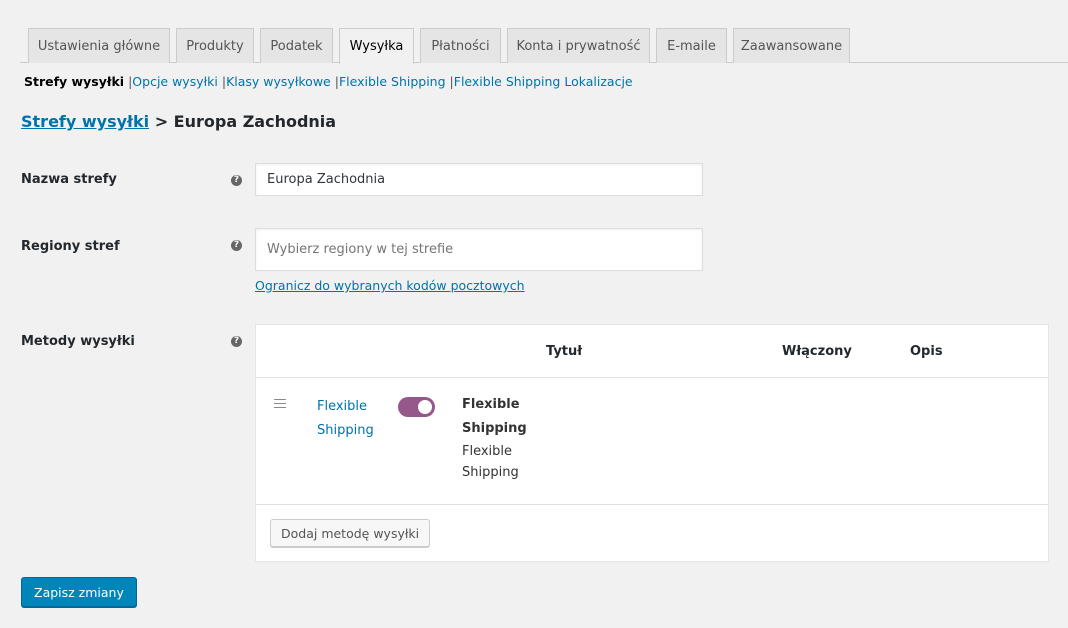 Image resolution: width=1068 pixels, height=628 pixels. What do you see at coordinates (926, 351) in the screenshot?
I see `column-description: Opis` at bounding box center [926, 351].